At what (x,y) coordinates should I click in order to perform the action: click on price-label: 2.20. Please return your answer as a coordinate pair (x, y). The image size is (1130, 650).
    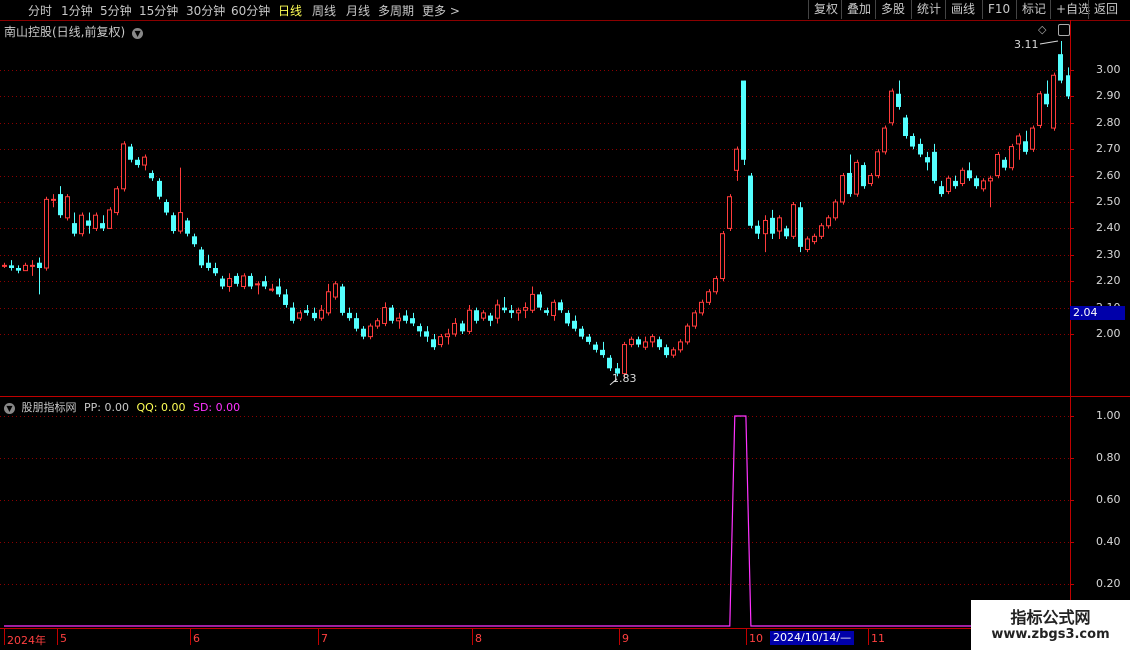
    Looking at the image, I should click on (1108, 281).